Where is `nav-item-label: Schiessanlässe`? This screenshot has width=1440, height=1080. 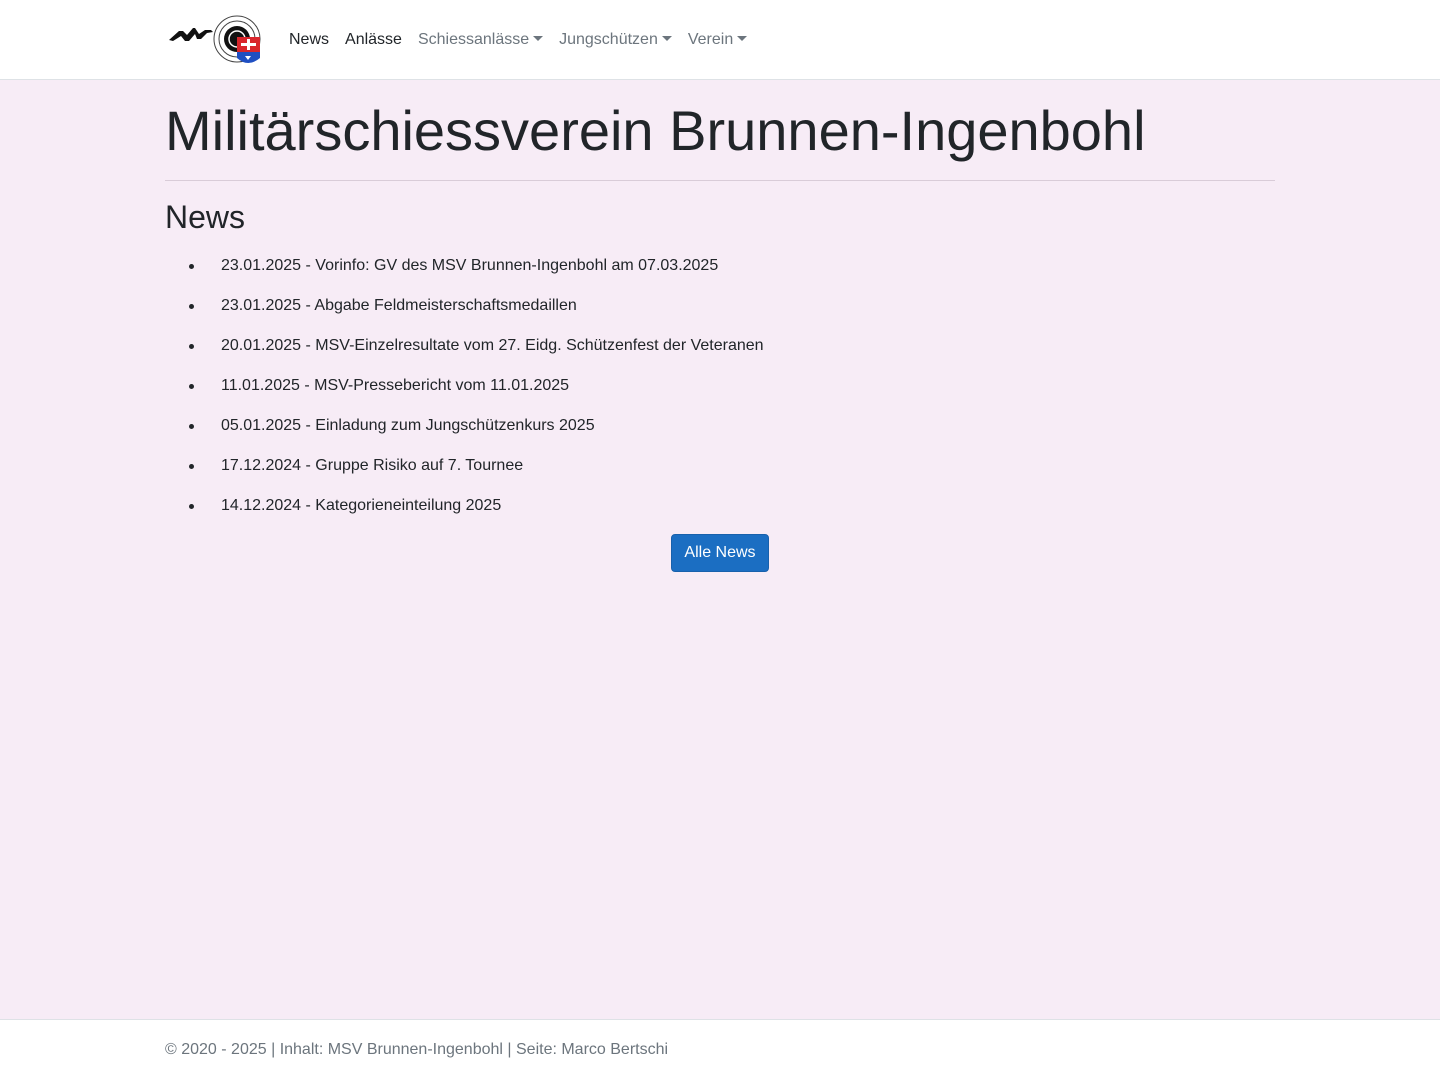 nav-item-label: Schiessanlässe is located at coordinates (473, 39).